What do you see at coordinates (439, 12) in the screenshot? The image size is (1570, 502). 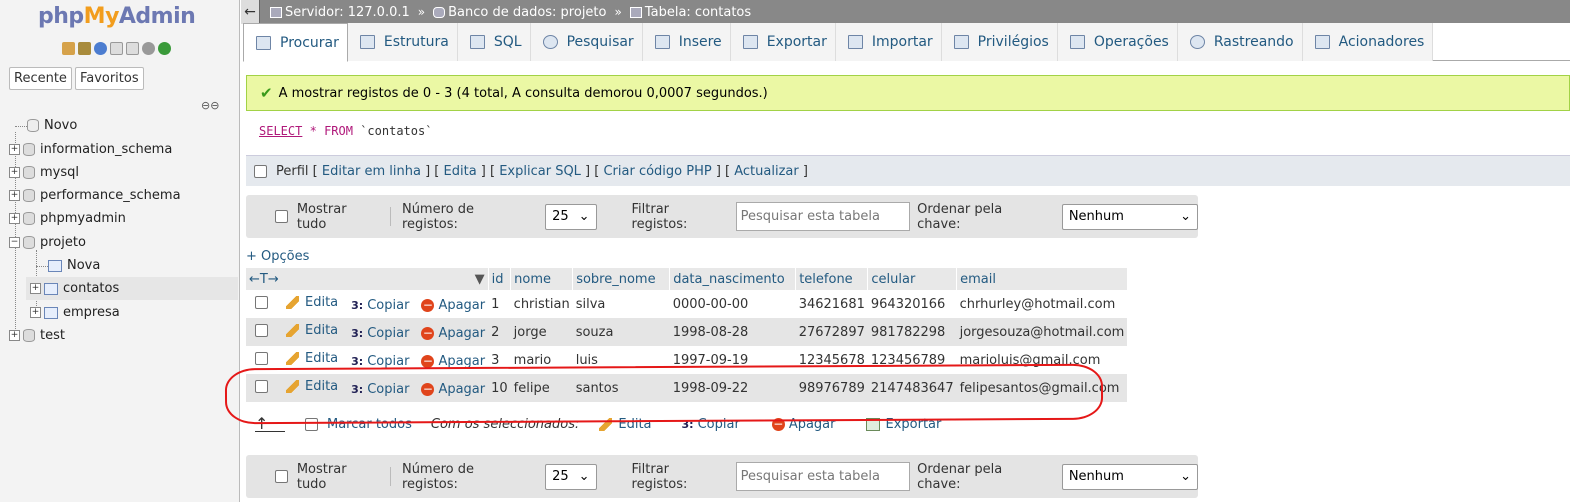 I see `database-icon` at bounding box center [439, 12].